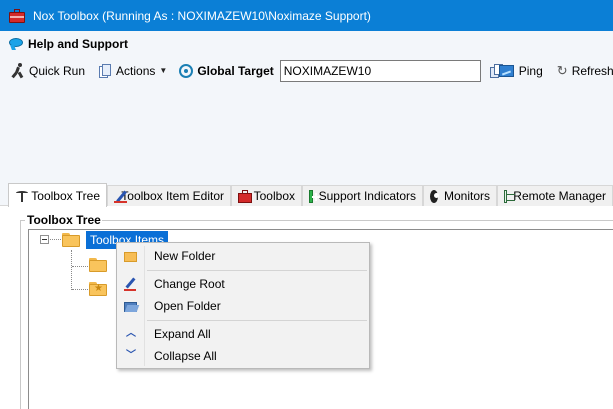 Image resolution: width=613 pixels, height=409 pixels. What do you see at coordinates (131, 306) in the screenshot?
I see `open-folder-icon` at bounding box center [131, 306].